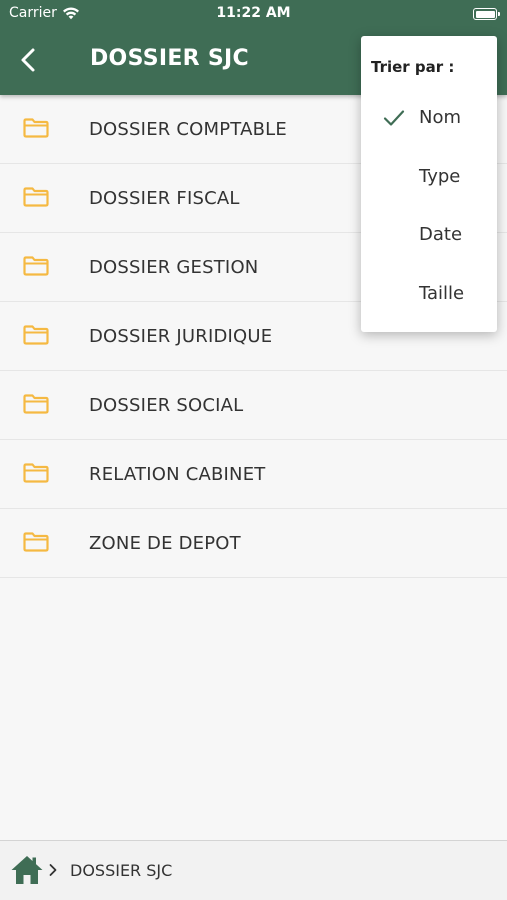 This screenshot has height=900, width=507. What do you see at coordinates (165, 543) in the screenshot?
I see `folder-label: ZONE DE DEPOT` at bounding box center [165, 543].